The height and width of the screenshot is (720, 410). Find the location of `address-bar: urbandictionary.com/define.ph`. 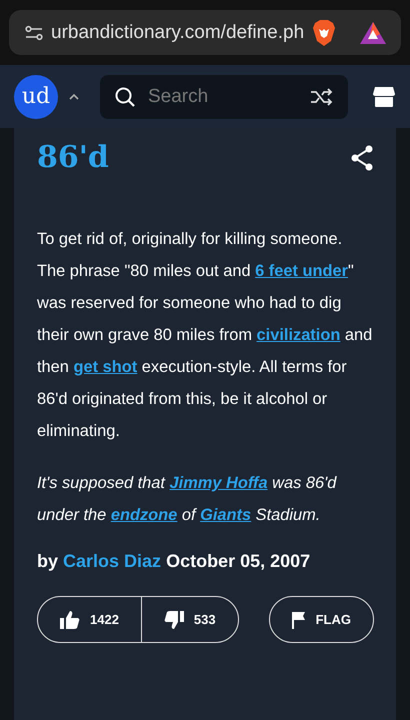

address-bar: urbandictionary.com/define.ph is located at coordinates (205, 32).